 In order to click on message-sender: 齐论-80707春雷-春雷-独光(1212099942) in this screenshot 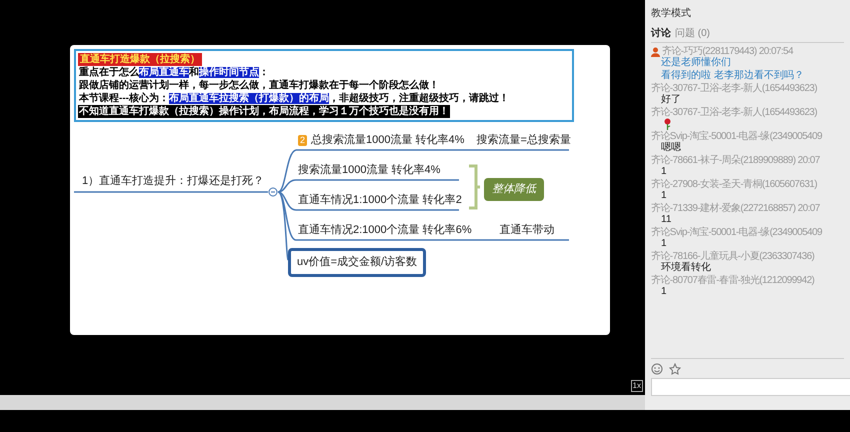, I will do `click(732, 280)`.